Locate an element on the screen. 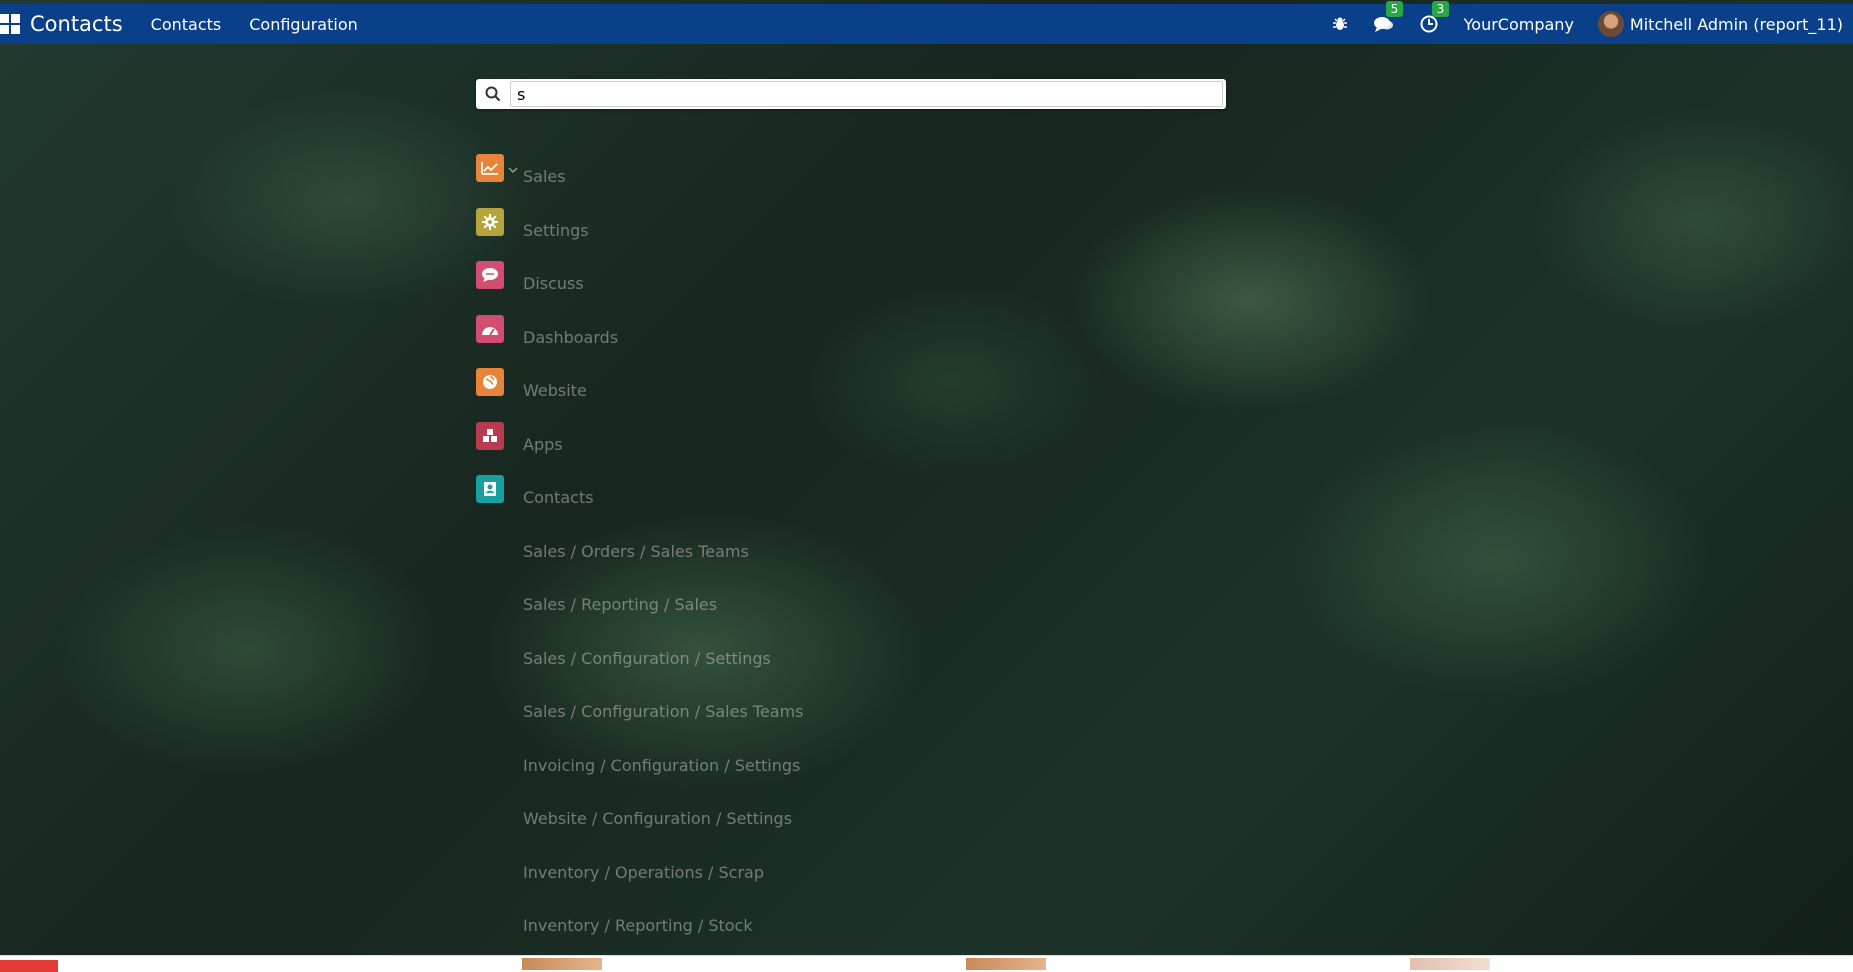 This screenshot has height=972, width=1853. gear-icon is located at coordinates (490, 221).